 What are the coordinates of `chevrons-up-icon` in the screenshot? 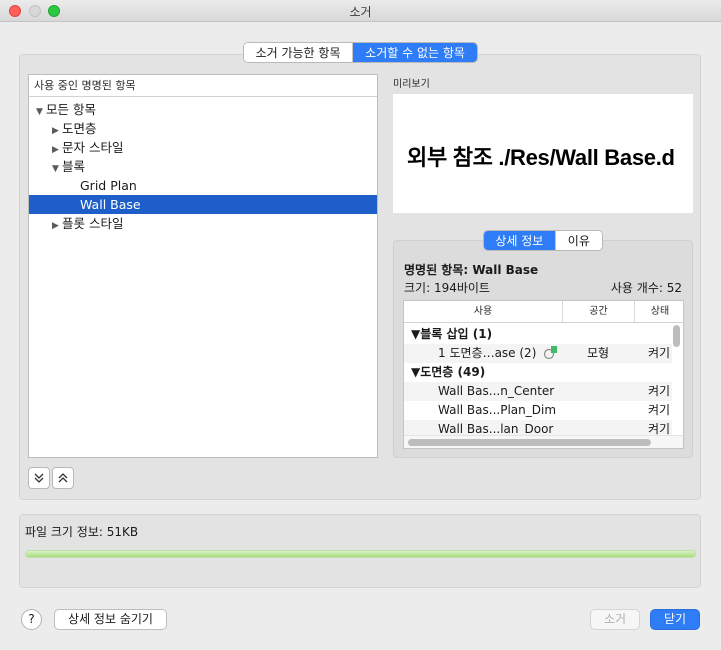 It's located at (63, 480).